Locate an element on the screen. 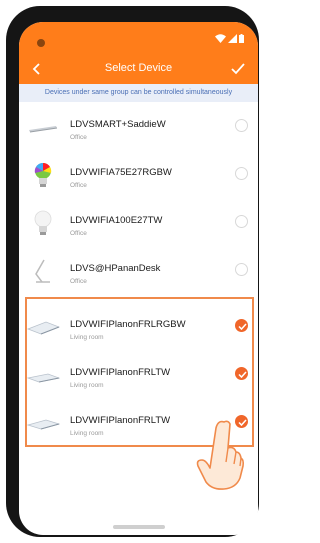  device-row: LDVSMART+SaddieW Office is located at coordinates (138, 126).